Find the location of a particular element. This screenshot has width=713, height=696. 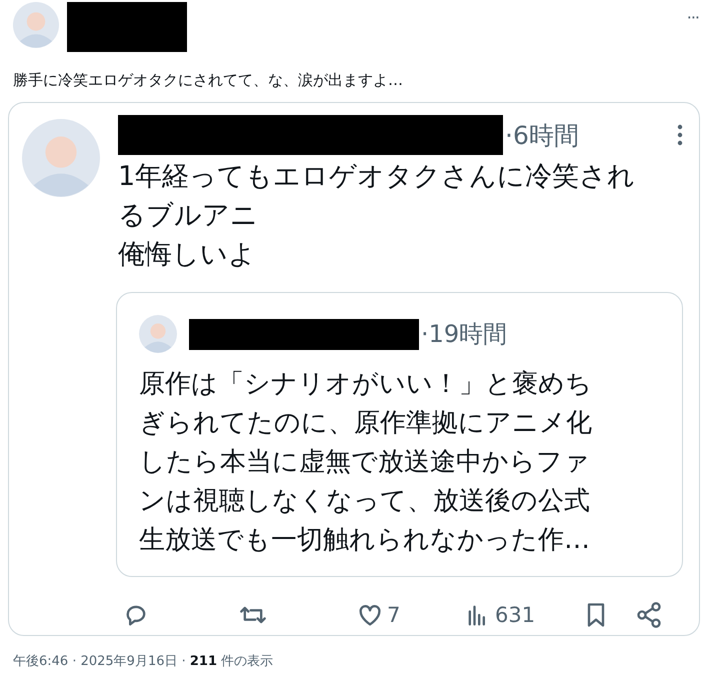

post-text-line: 1年経ってもエロゲオタクさんに冷笑されるブルアニ is located at coordinates (377, 196).